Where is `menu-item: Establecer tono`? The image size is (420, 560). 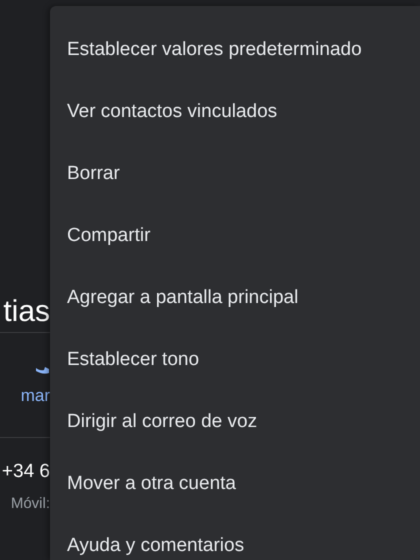
menu-item: Establecer tono is located at coordinates (128, 359).